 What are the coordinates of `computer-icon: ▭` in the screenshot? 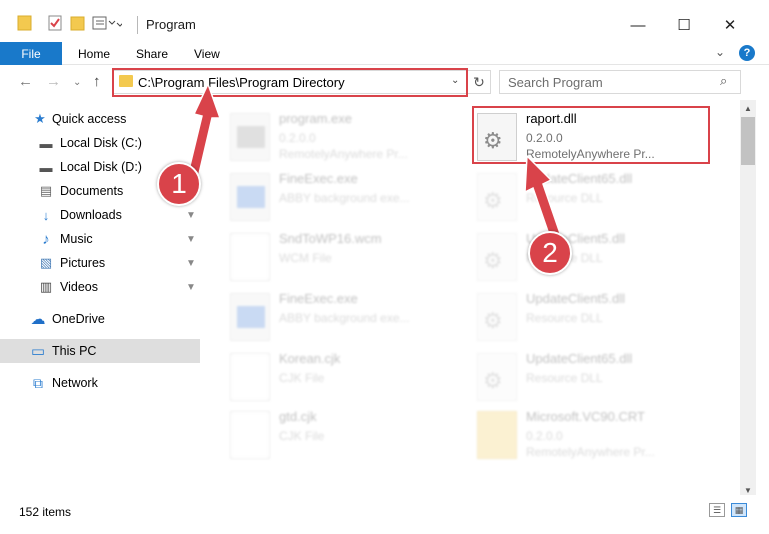 It's located at (38, 351).